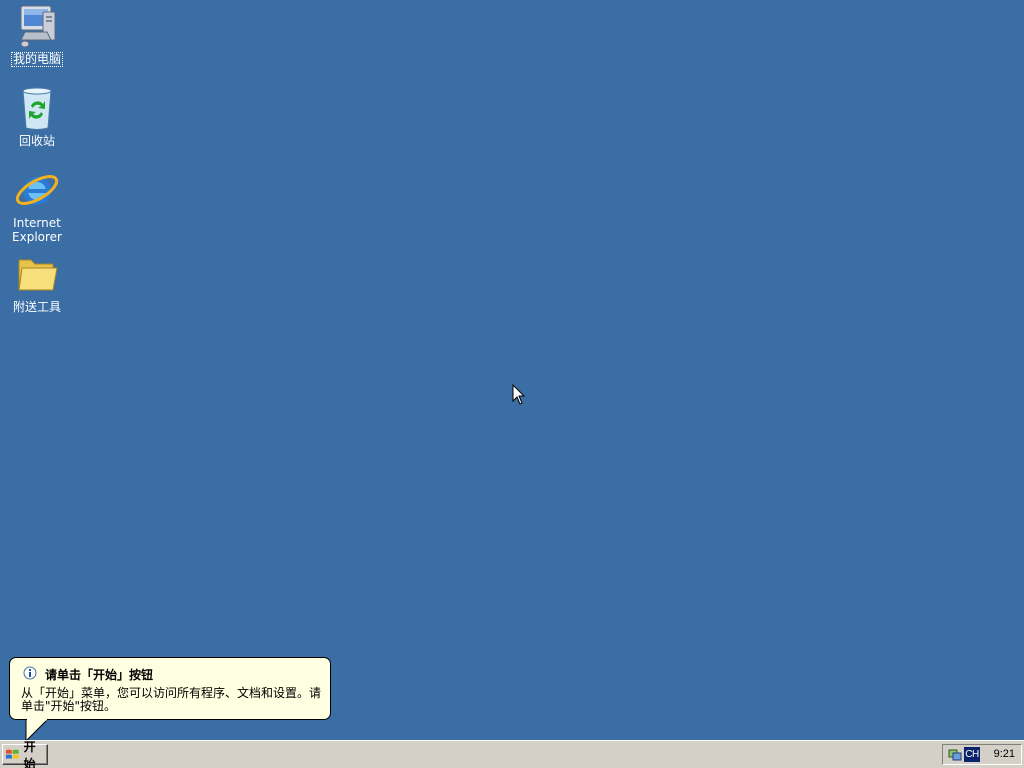 The height and width of the screenshot is (768, 1024). What do you see at coordinates (38, 275) in the screenshot?
I see `folder-icon` at bounding box center [38, 275].